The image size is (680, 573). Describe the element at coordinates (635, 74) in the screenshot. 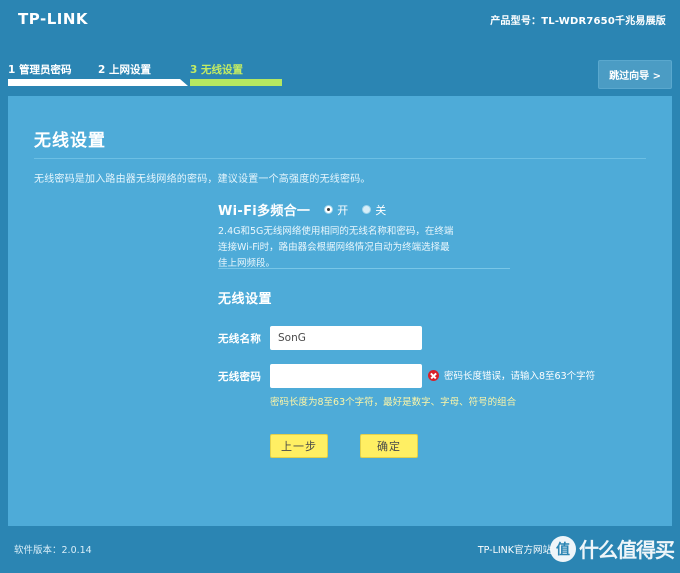

I see `skip-wizard-button: 跳过向导 >` at that location.